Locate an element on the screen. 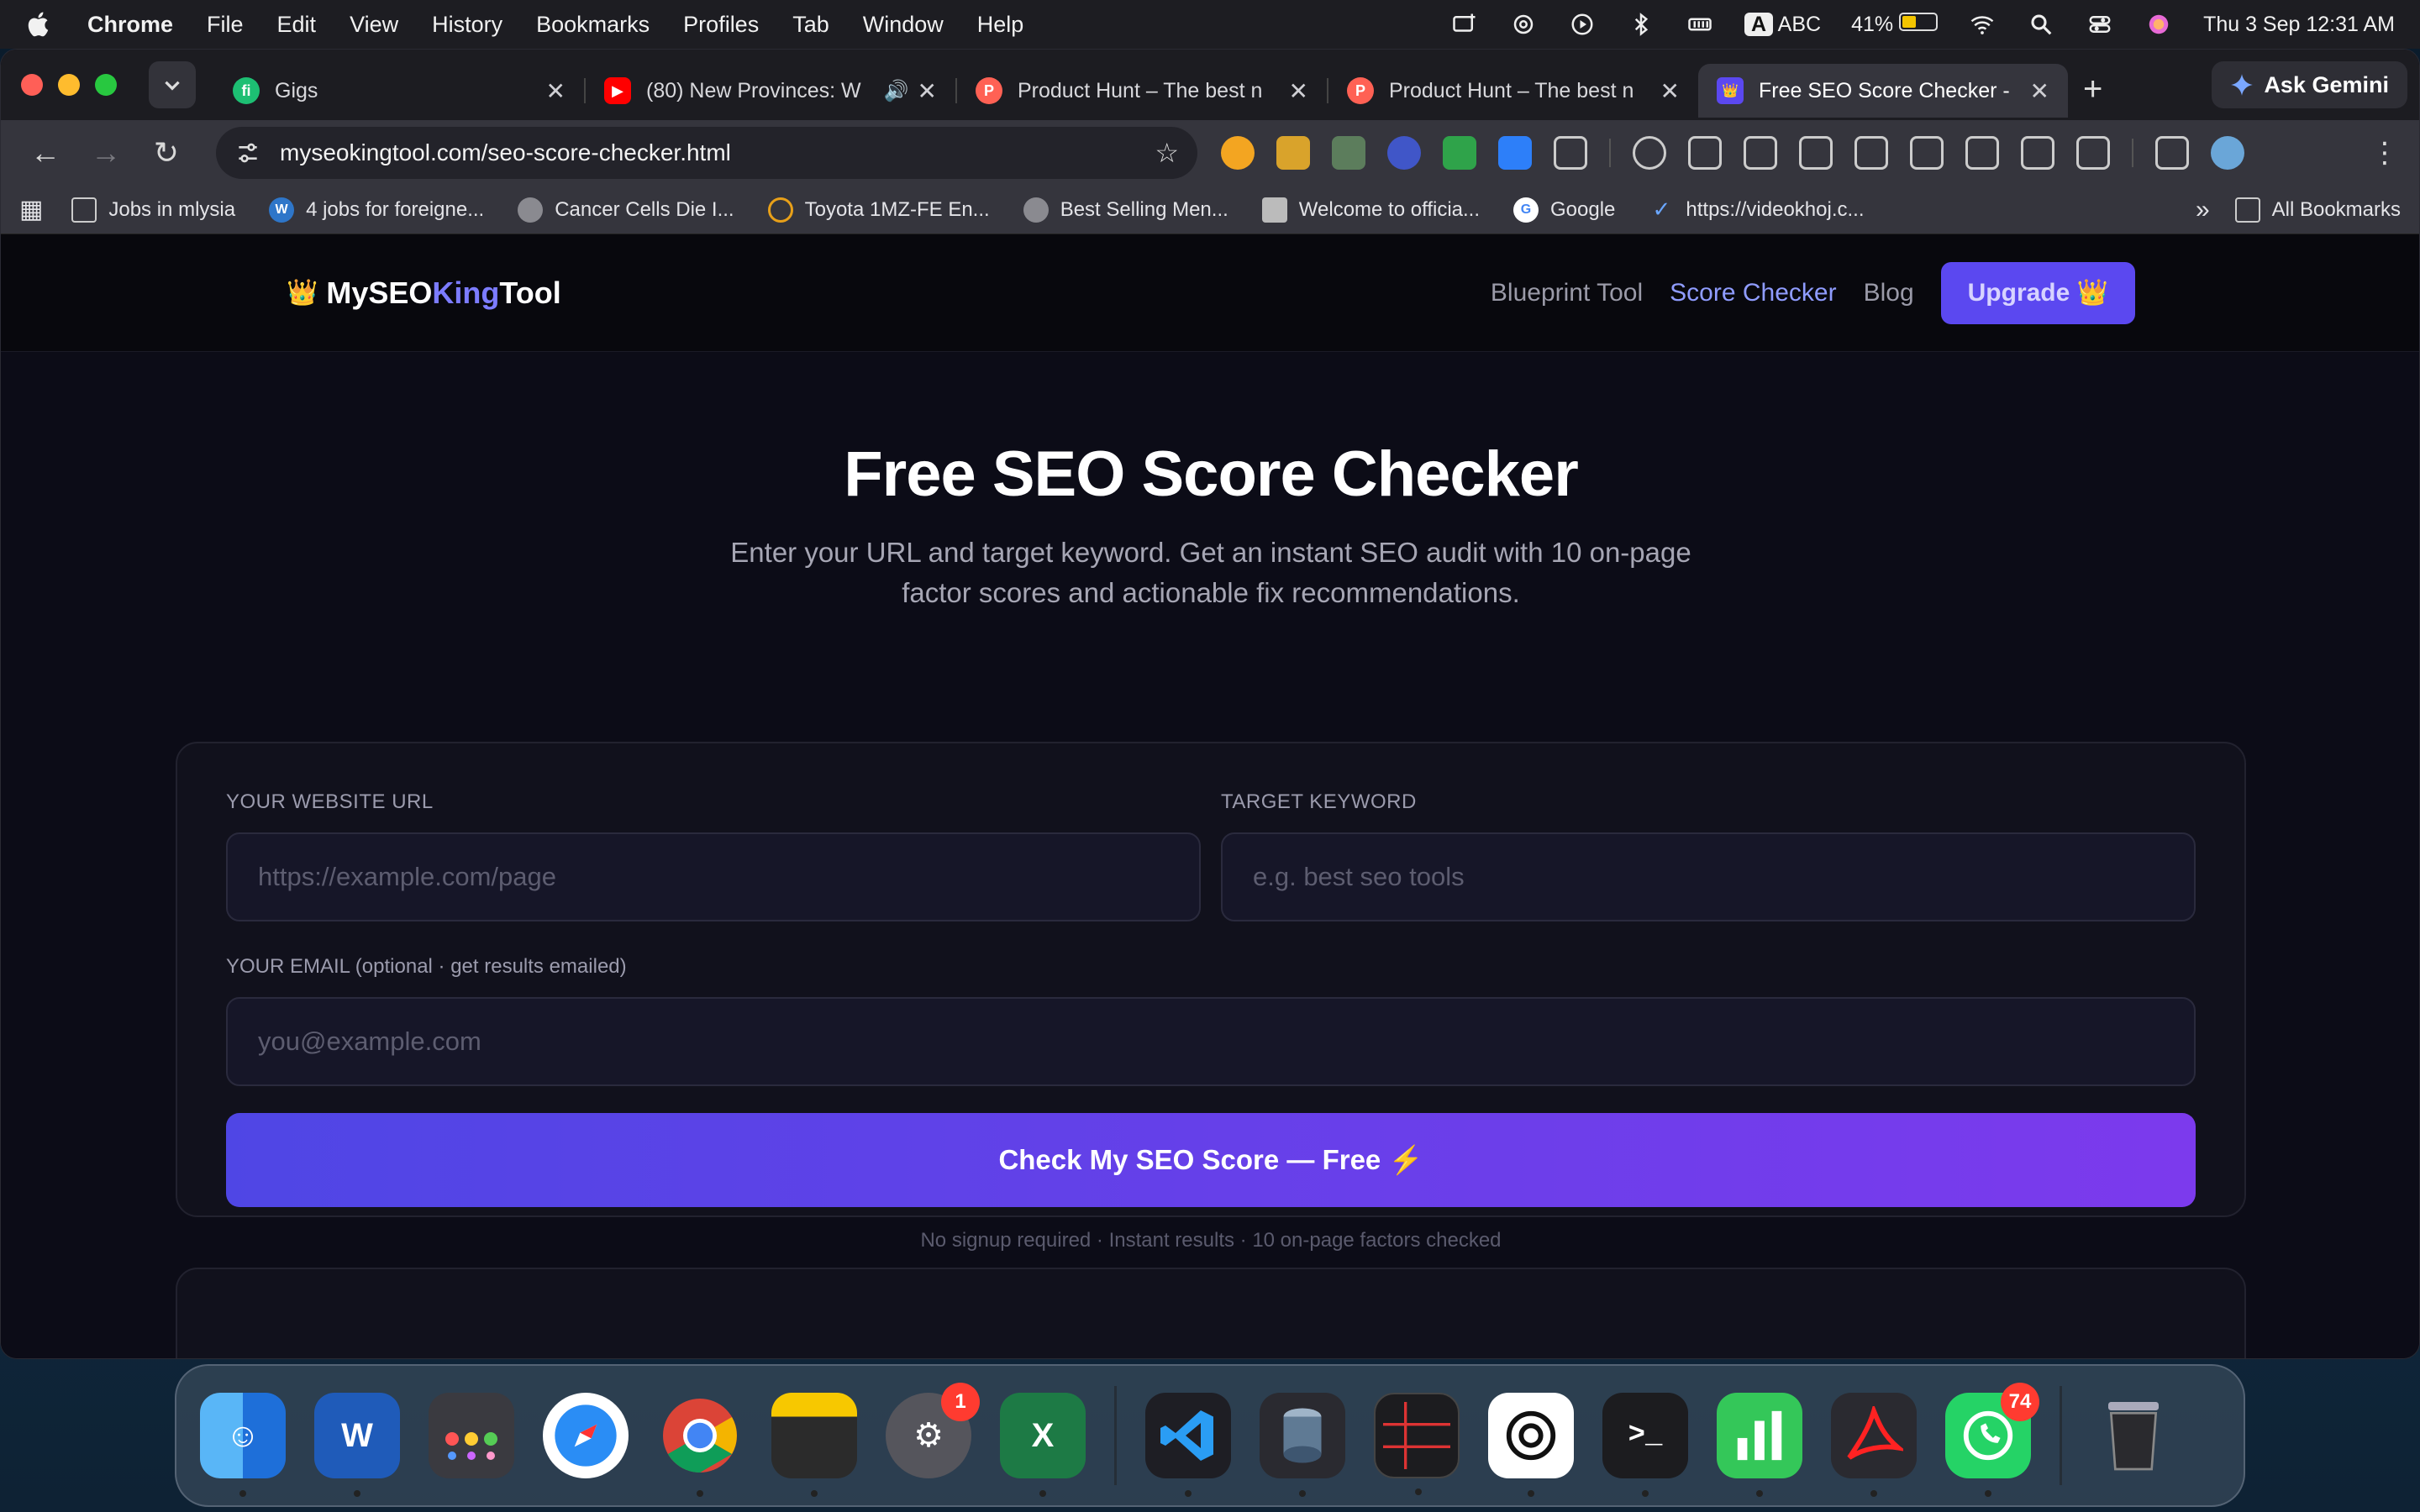 The width and height of the screenshot is (2420, 1512). tab-search-button is located at coordinates (172, 84).